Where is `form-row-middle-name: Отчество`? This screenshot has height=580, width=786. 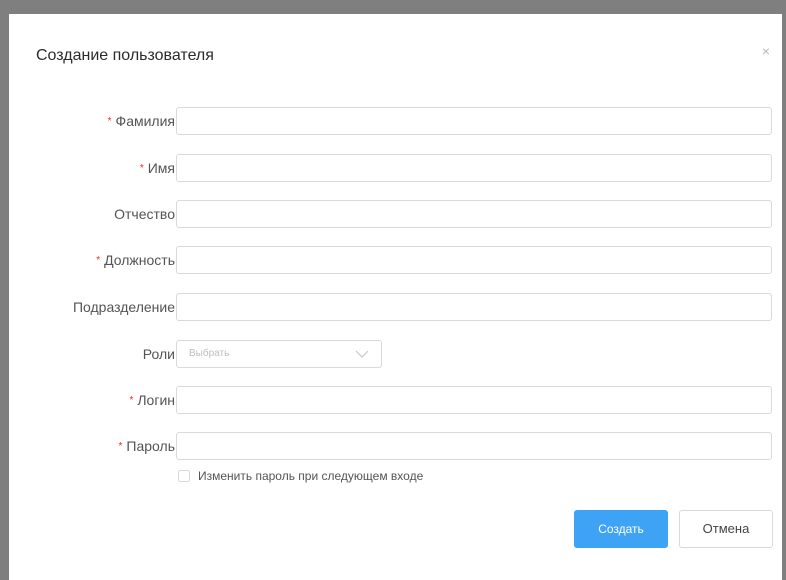 form-row-middle-name: Отчество is located at coordinates (395, 214).